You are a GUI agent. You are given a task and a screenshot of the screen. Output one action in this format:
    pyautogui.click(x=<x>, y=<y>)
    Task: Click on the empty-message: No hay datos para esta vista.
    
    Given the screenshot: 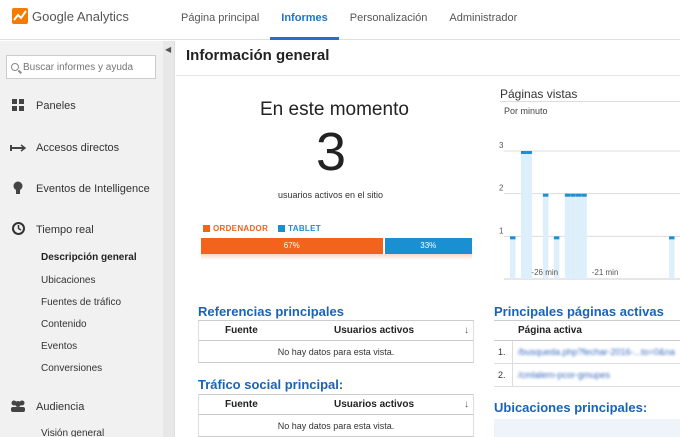 What is the action you would take?
    pyautogui.click(x=336, y=352)
    